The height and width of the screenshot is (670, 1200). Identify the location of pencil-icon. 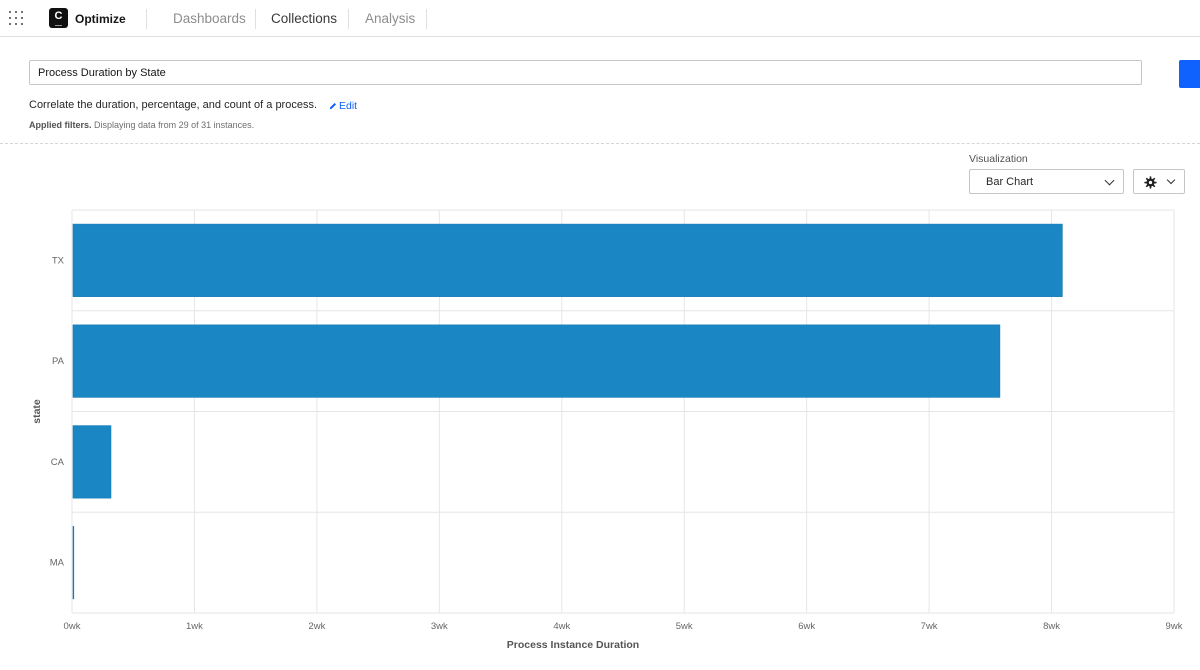
(333, 106).